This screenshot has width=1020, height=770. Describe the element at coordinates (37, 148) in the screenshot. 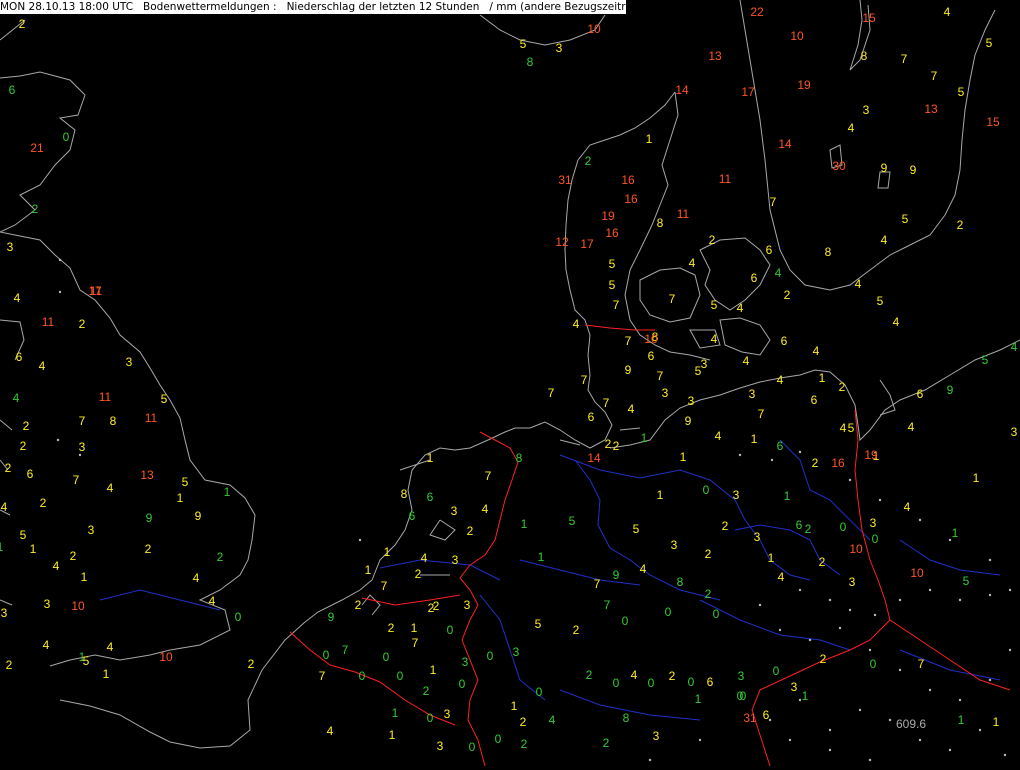

I see `station-value: 21` at that location.